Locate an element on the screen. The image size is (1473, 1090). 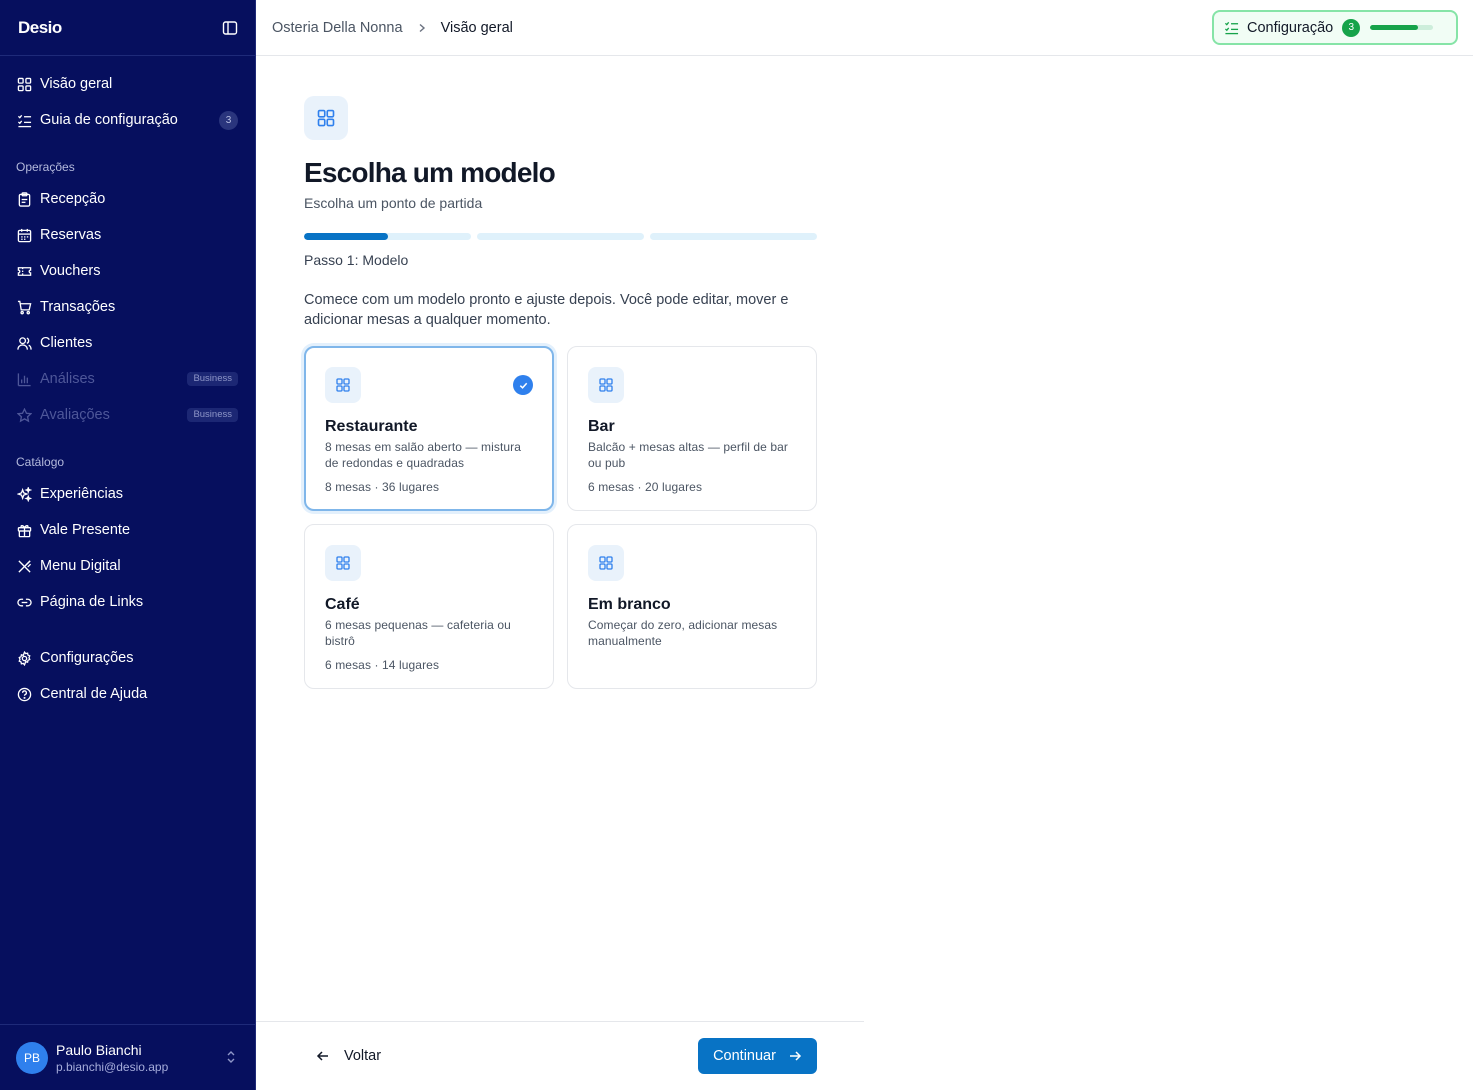
template-title: Restaurante is located at coordinates (371, 426).